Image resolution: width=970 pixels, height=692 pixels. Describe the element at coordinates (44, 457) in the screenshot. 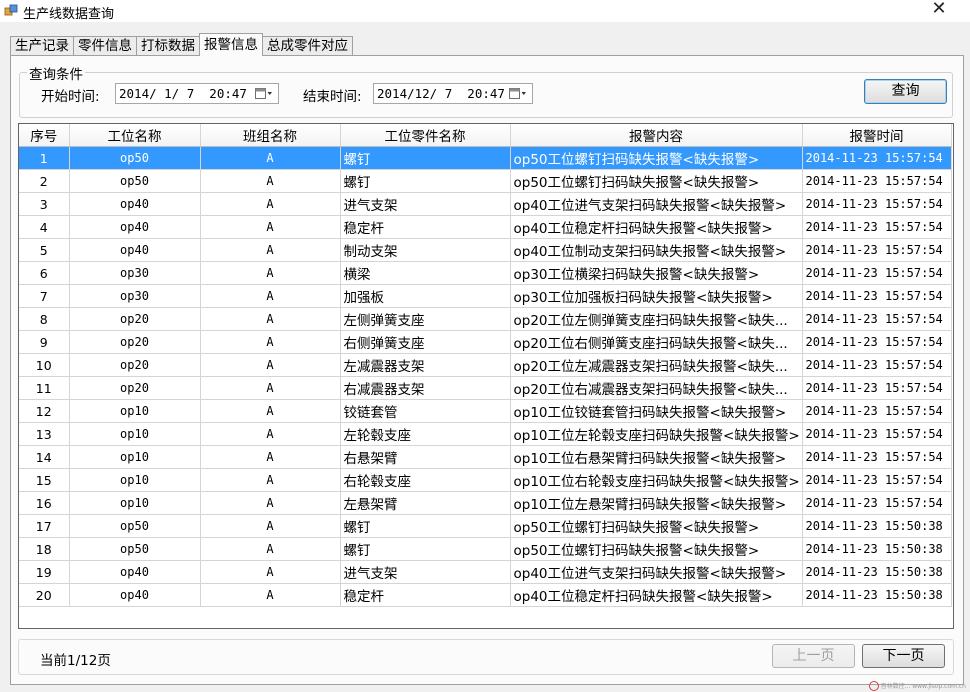

I see `cell-index: 14` at that location.